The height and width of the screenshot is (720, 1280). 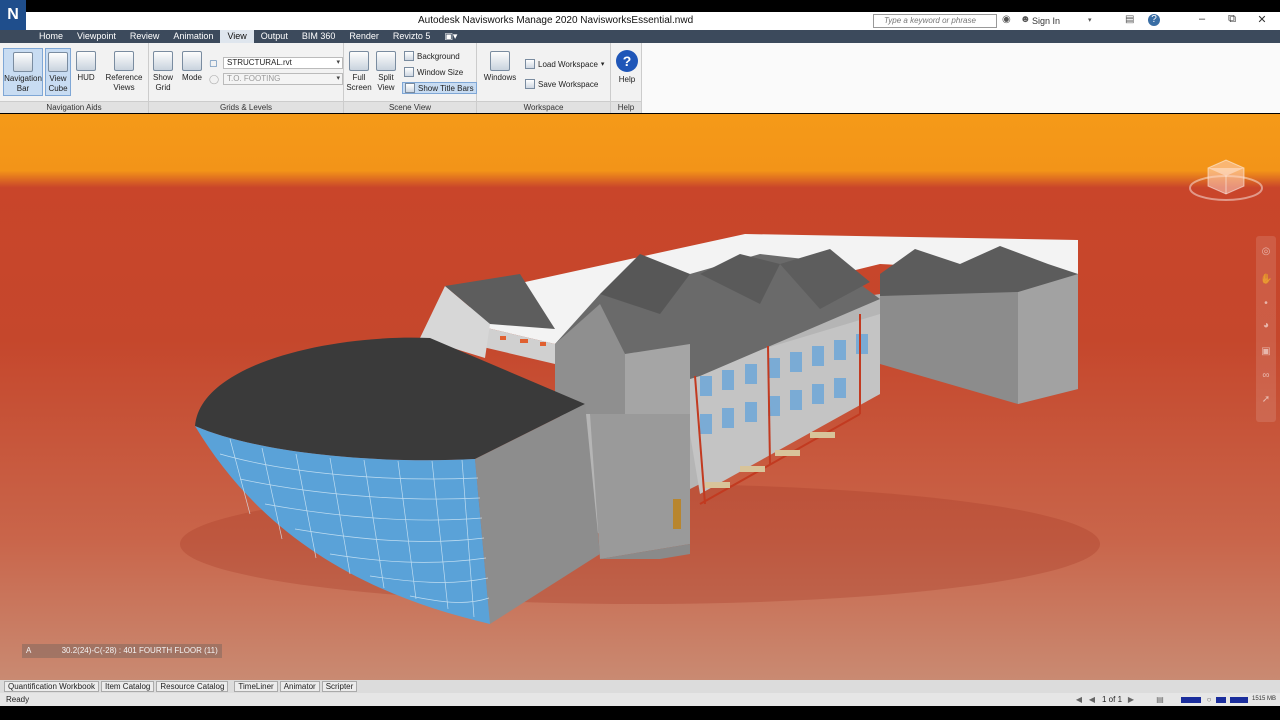 What do you see at coordinates (145, 36) in the screenshot?
I see `tab-review: Review` at bounding box center [145, 36].